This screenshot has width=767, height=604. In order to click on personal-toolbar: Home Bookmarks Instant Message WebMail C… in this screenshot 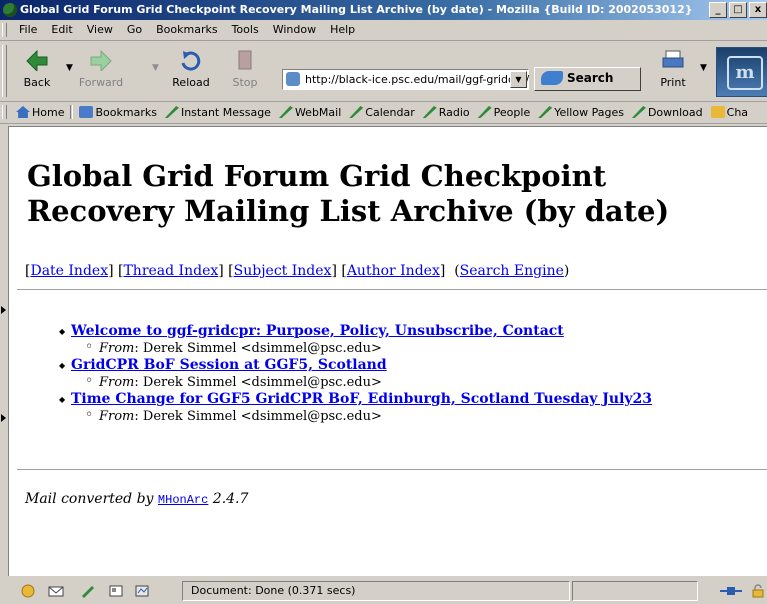, I will do `click(383, 113)`.